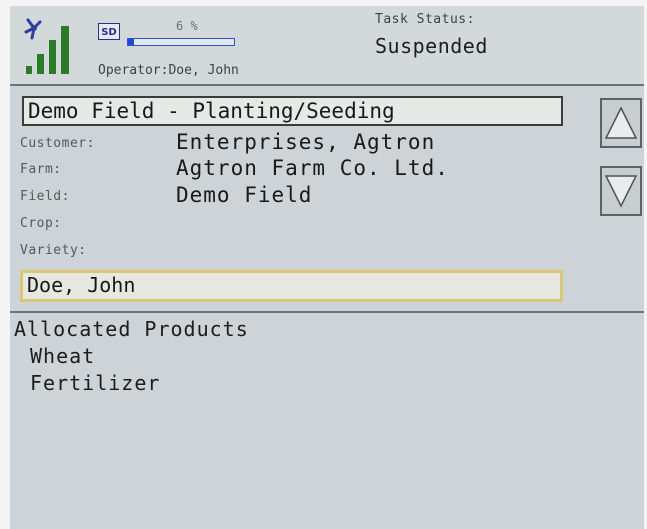  What do you see at coordinates (131, 329) in the screenshot?
I see `allocated-products-title: Allocated Products` at bounding box center [131, 329].